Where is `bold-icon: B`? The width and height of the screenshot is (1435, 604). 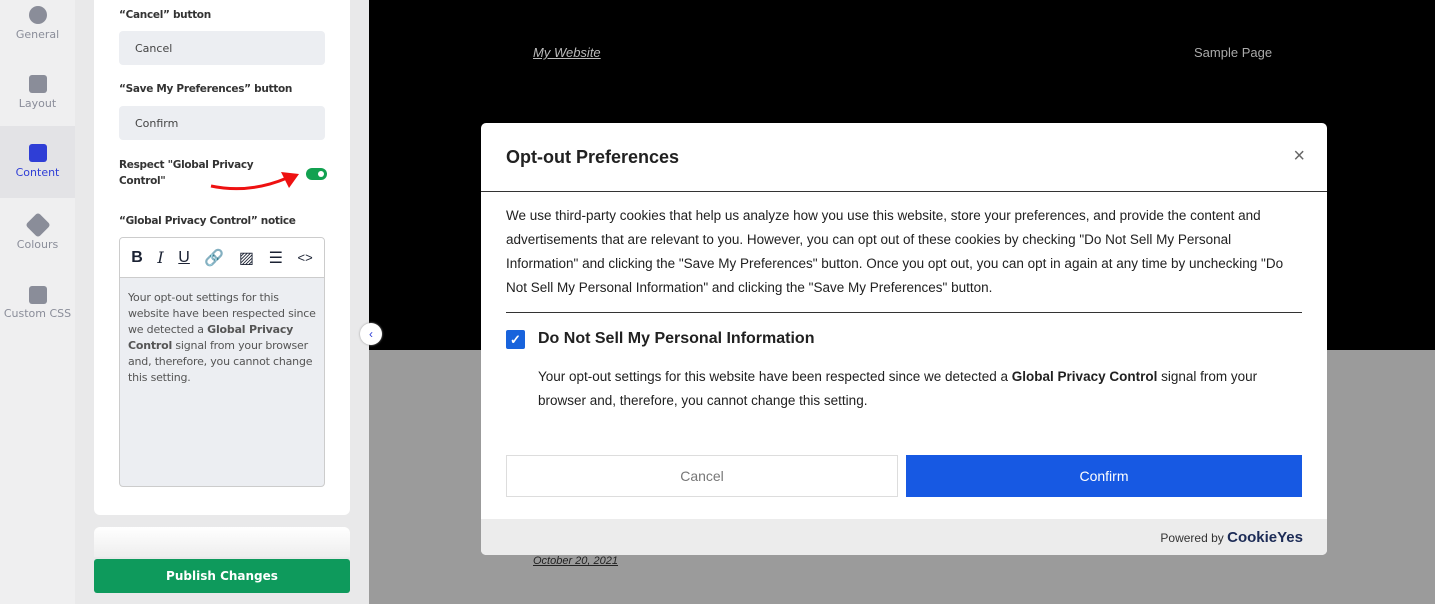
bold-icon: B is located at coordinates (137, 258).